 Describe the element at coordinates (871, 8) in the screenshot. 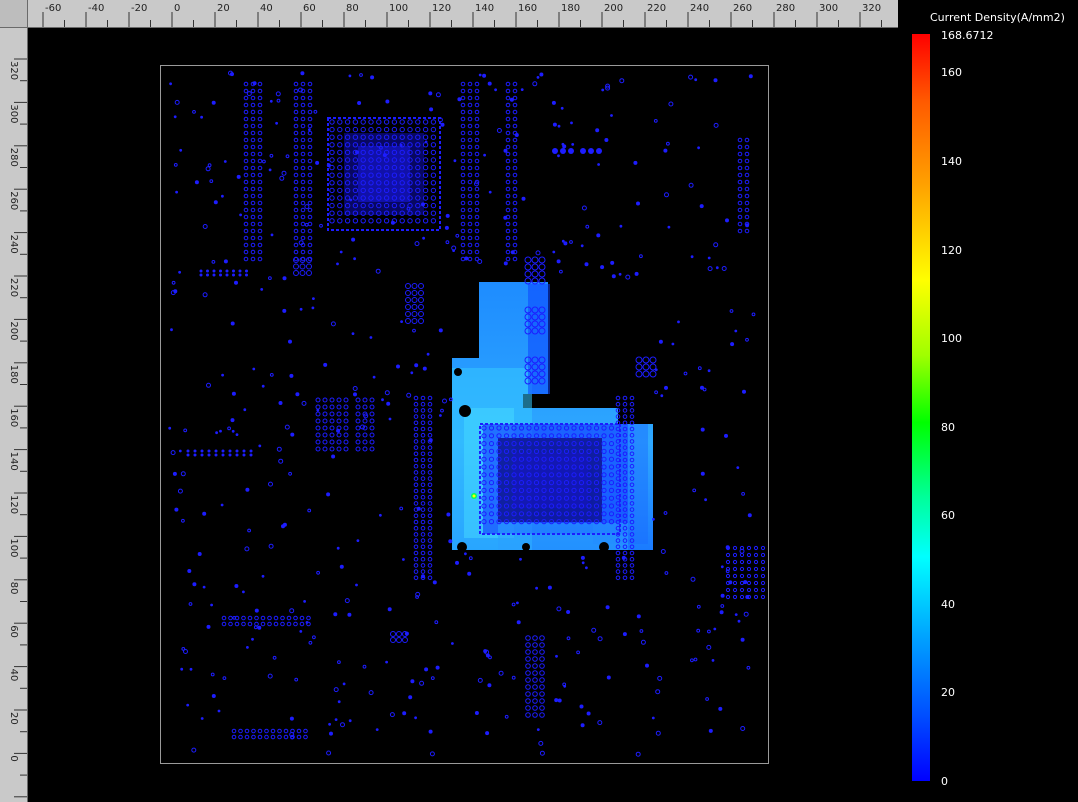

I see `ruler-label: 320` at that location.